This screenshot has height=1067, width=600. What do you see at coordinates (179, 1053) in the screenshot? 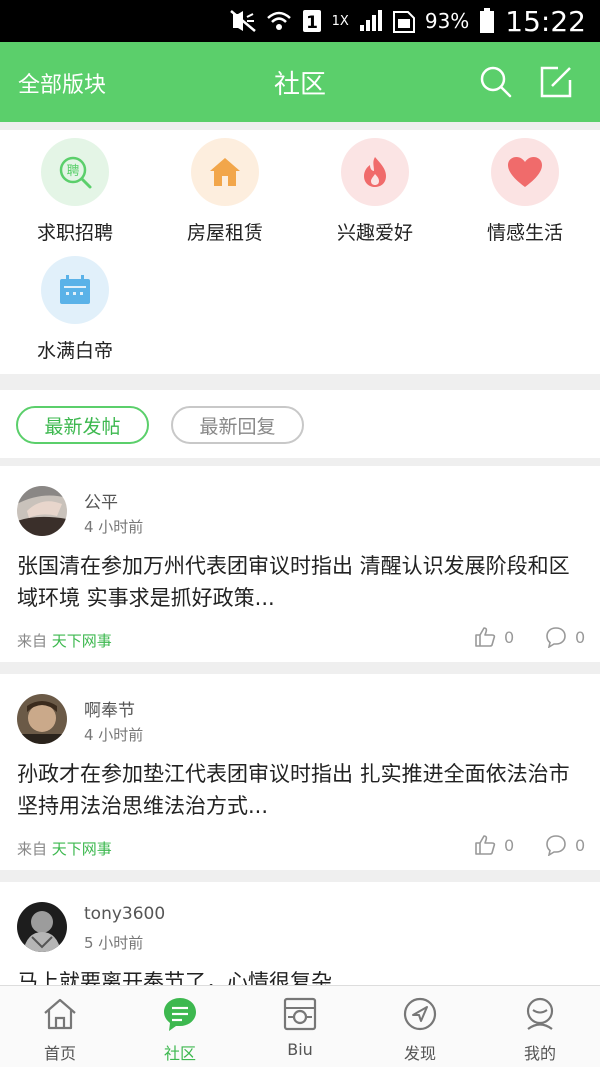
I see `nav-label: 社区` at bounding box center [179, 1053].